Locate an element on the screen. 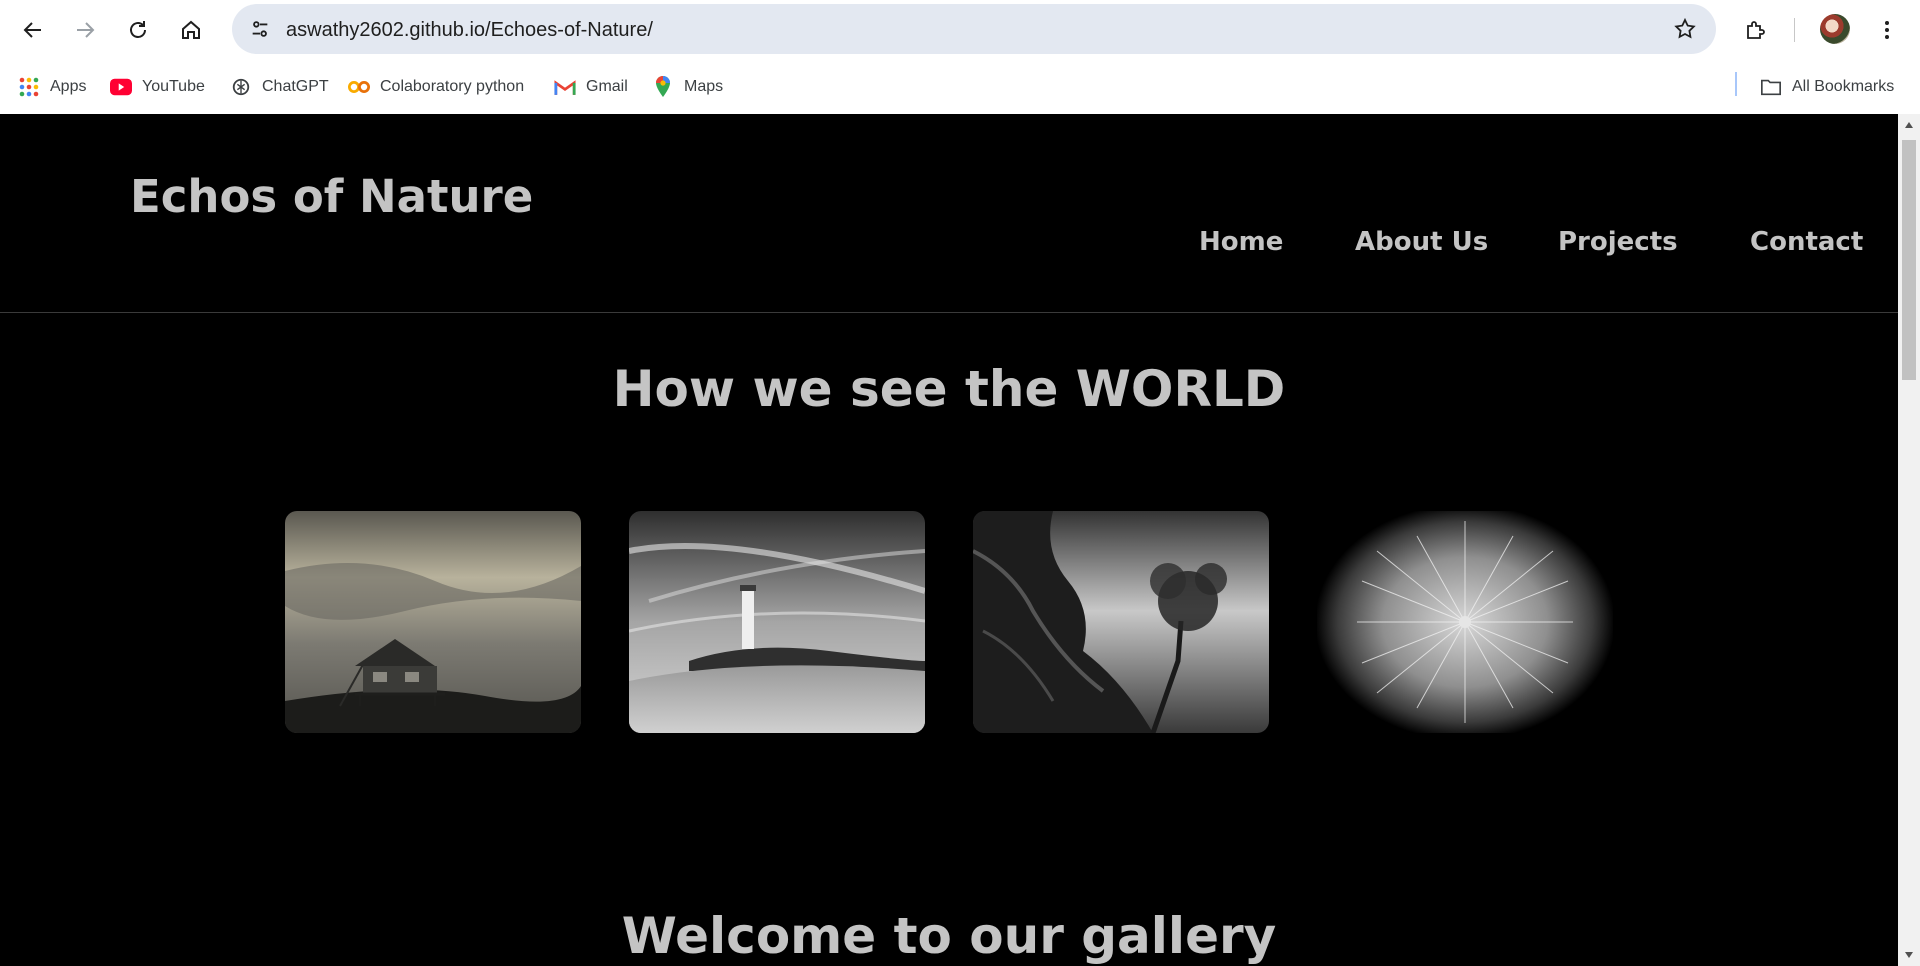 The height and width of the screenshot is (966, 1920). home-button is located at coordinates (191, 30).